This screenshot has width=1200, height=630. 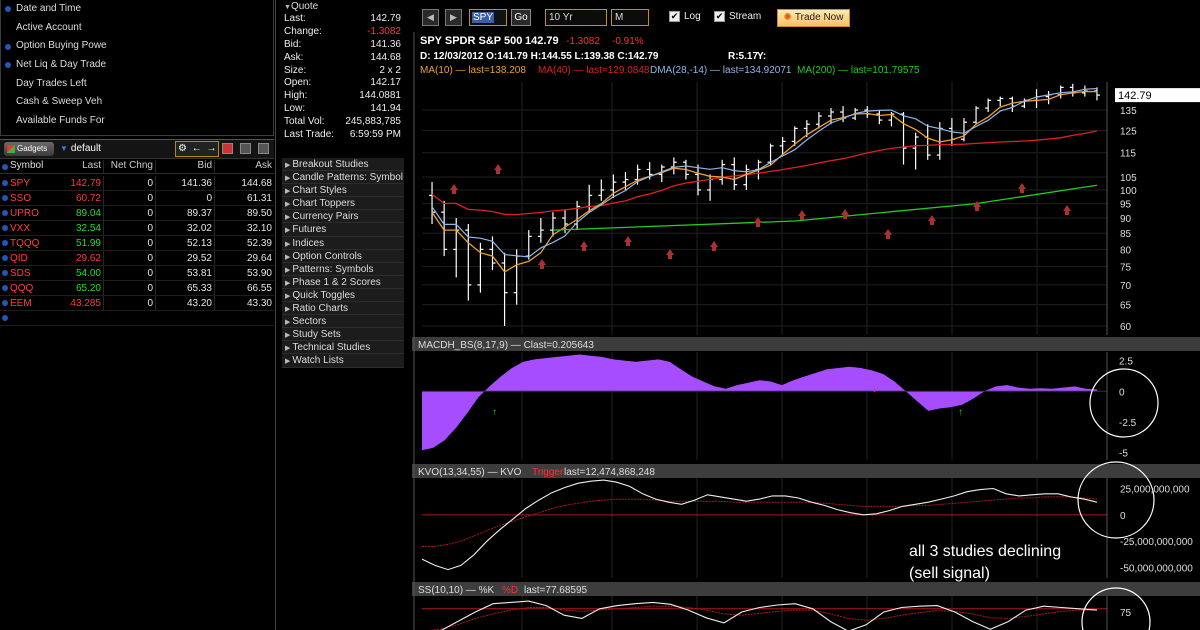 I want to click on row-symbol: SDS, so click(x=31, y=273).